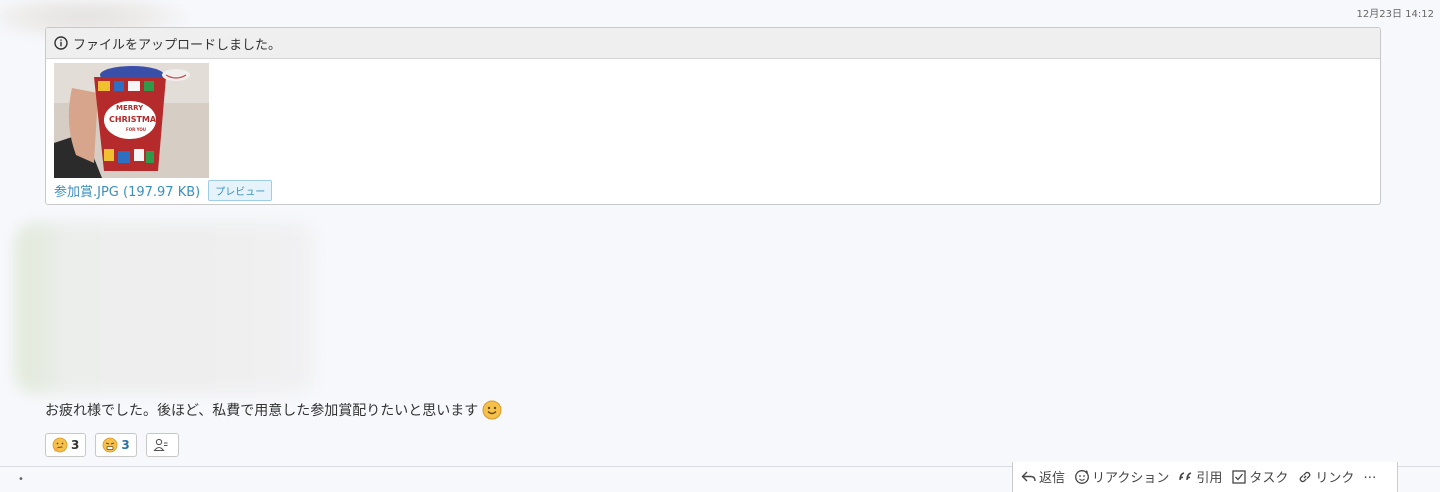 The width and height of the screenshot is (1440, 492). I want to click on message-timestamp: 12月23日 14:12, so click(1395, 14).